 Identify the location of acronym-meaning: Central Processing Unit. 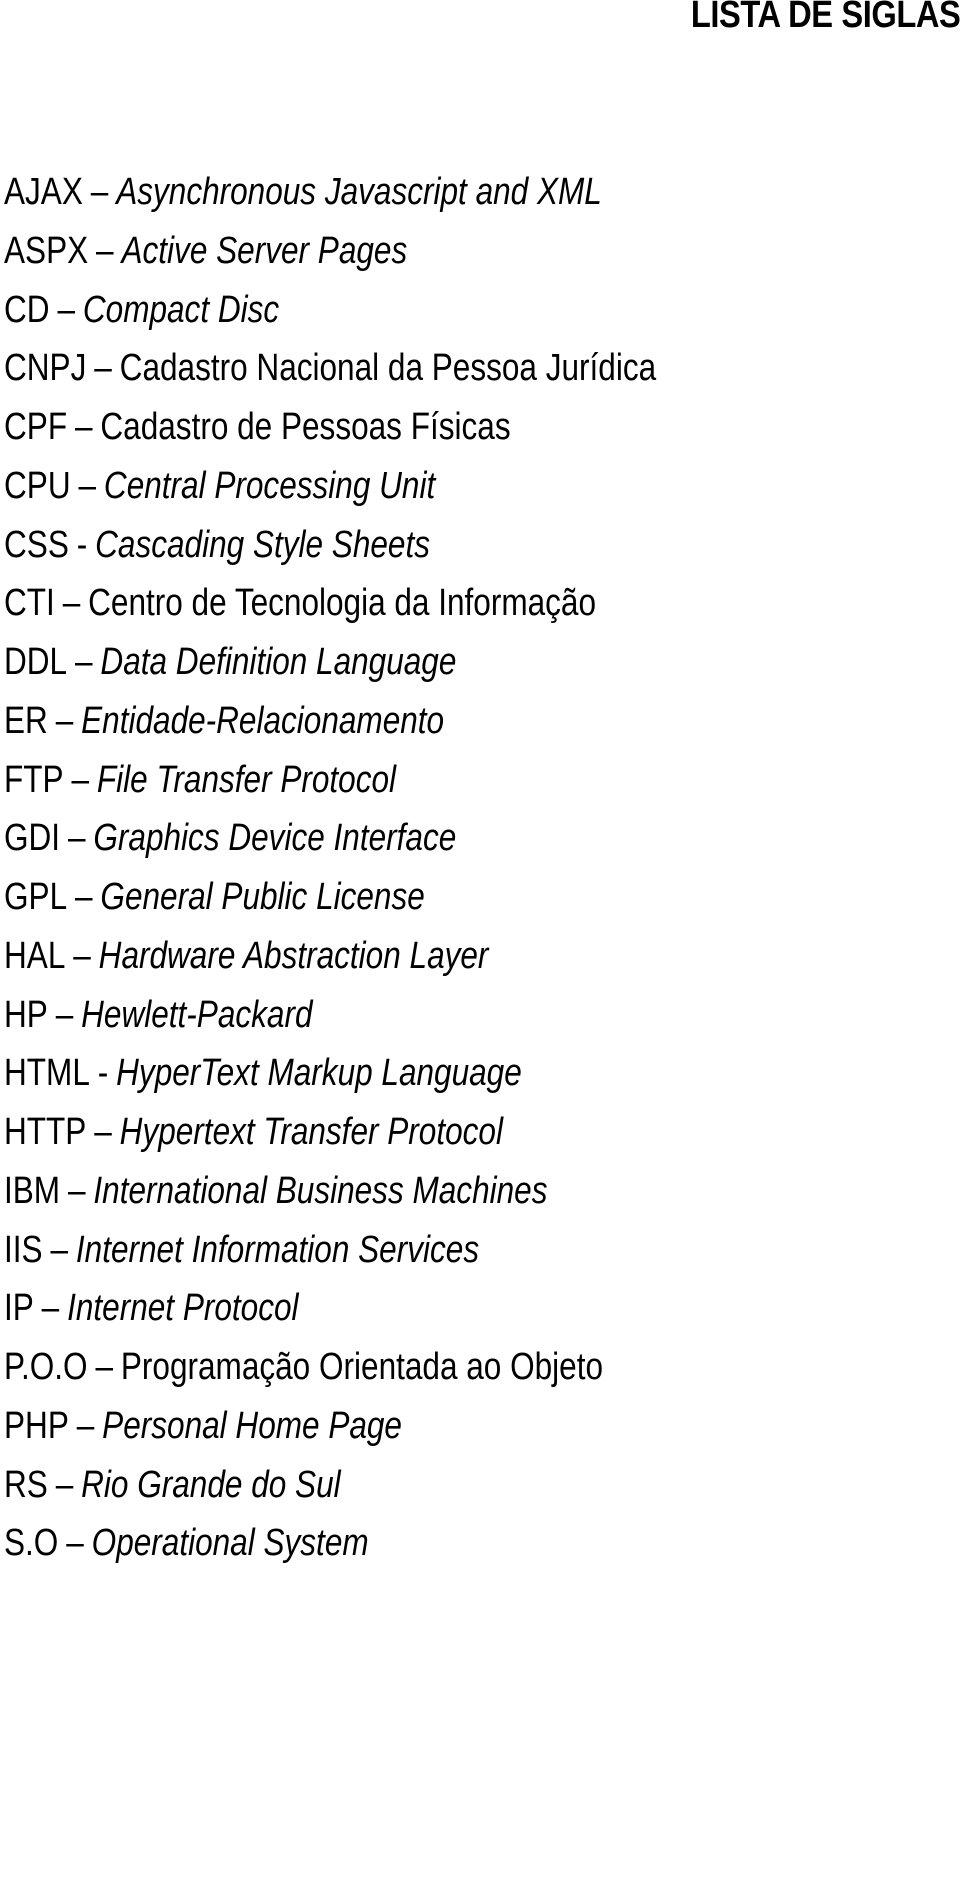
(269, 485).